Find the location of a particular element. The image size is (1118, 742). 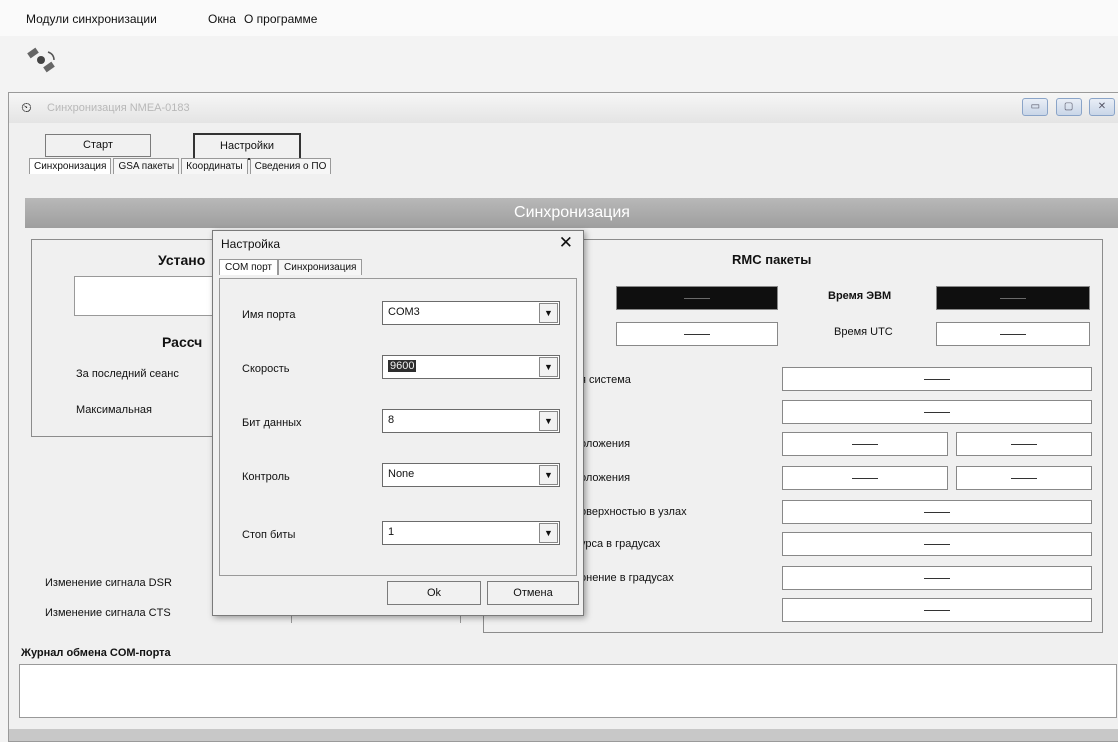

window-titlebar: ⏲ Синхронизация NMEA-0183 ▭ ▢ ✕ is located at coordinates (563, 108).